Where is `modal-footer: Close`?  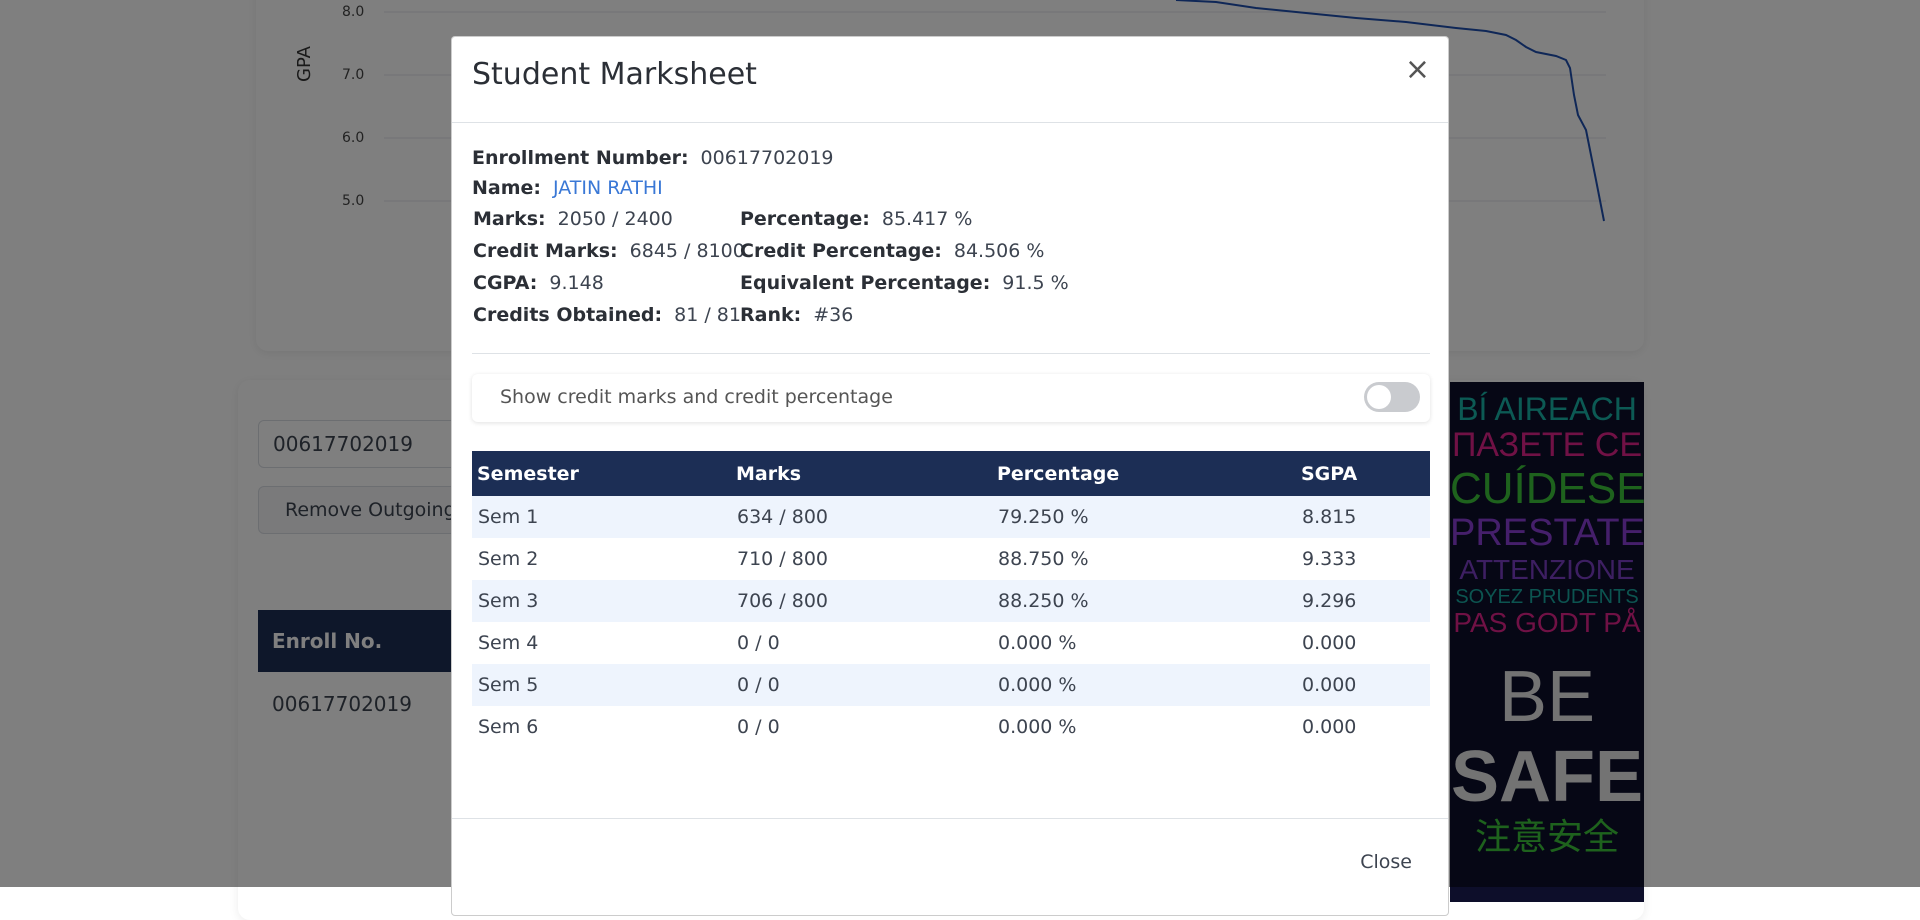 modal-footer: Close is located at coordinates (950, 868).